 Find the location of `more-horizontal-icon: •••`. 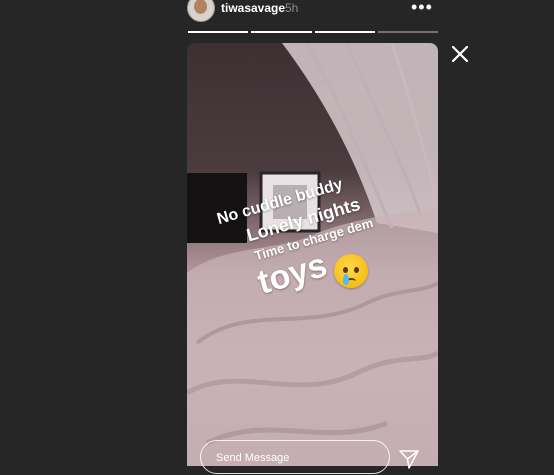

more-horizontal-icon: ••• is located at coordinates (422, 8).